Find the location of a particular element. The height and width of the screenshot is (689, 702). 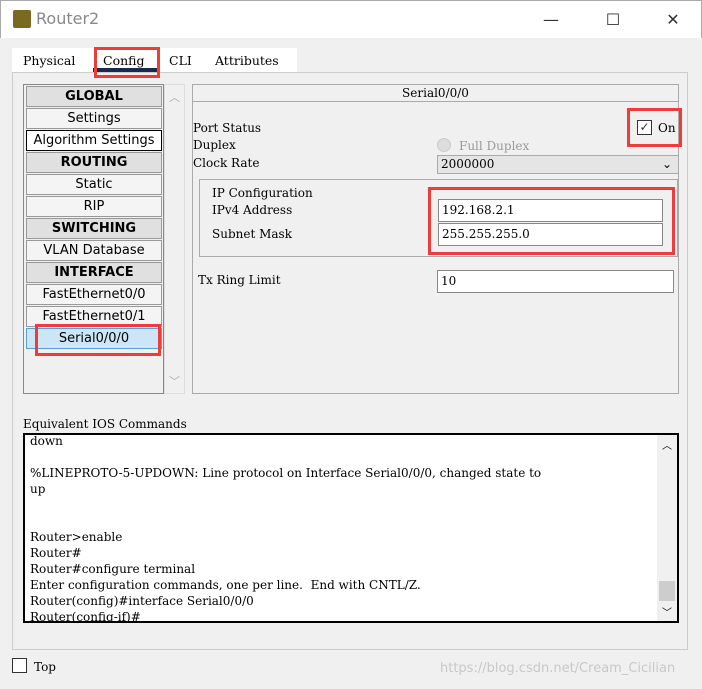

console-line: up is located at coordinates (38, 489).